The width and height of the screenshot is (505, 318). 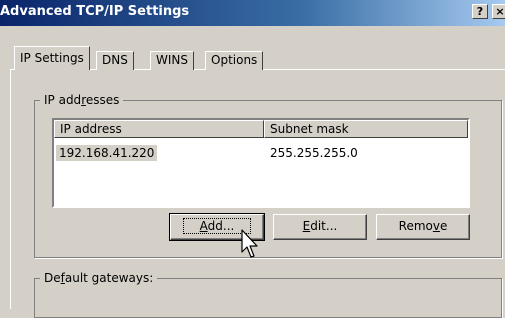 I want to click on tab-ip-settings: IP Settings, so click(x=52, y=58).